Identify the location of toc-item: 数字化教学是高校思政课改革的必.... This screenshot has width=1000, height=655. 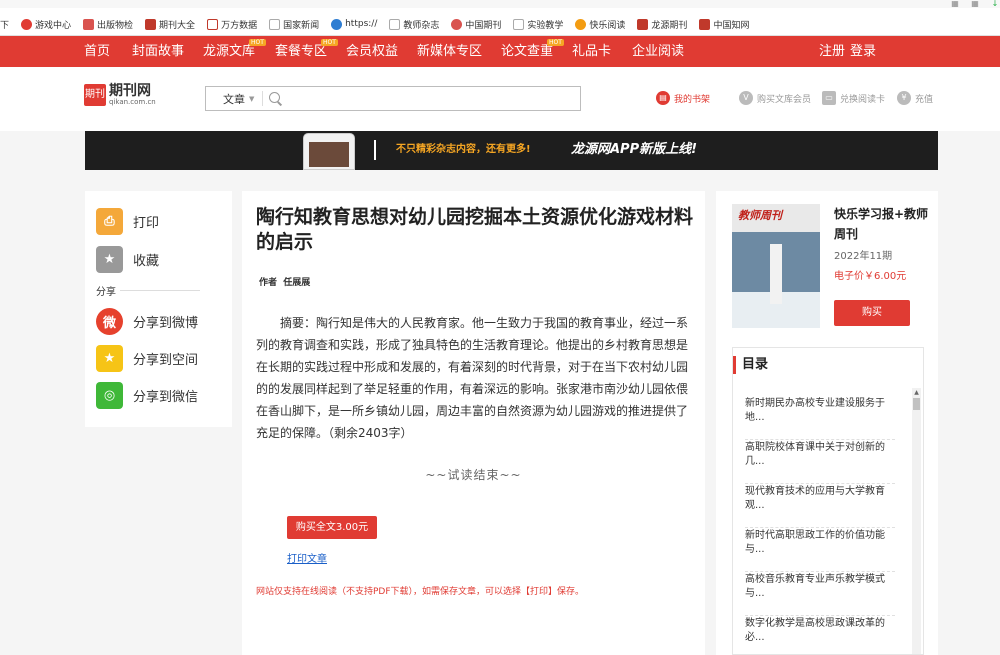
(820, 635).